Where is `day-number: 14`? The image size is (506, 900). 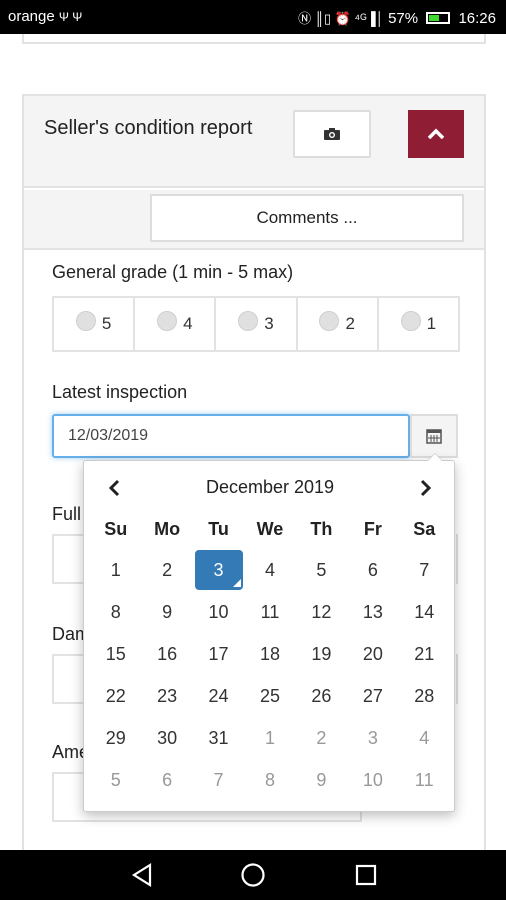
day-number: 14 is located at coordinates (424, 611).